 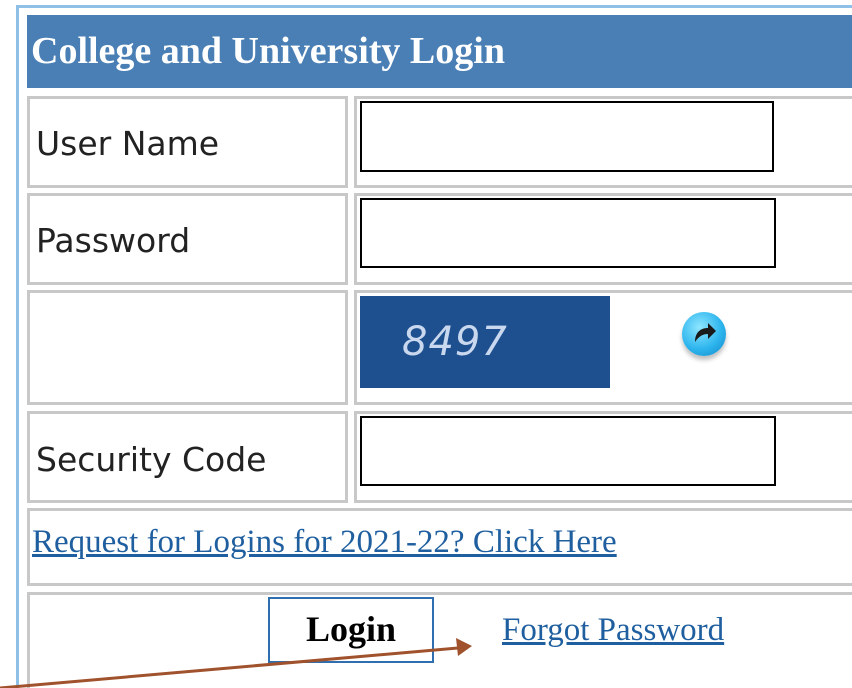 What do you see at coordinates (351, 630) in the screenshot?
I see `login-button: Login` at bounding box center [351, 630].